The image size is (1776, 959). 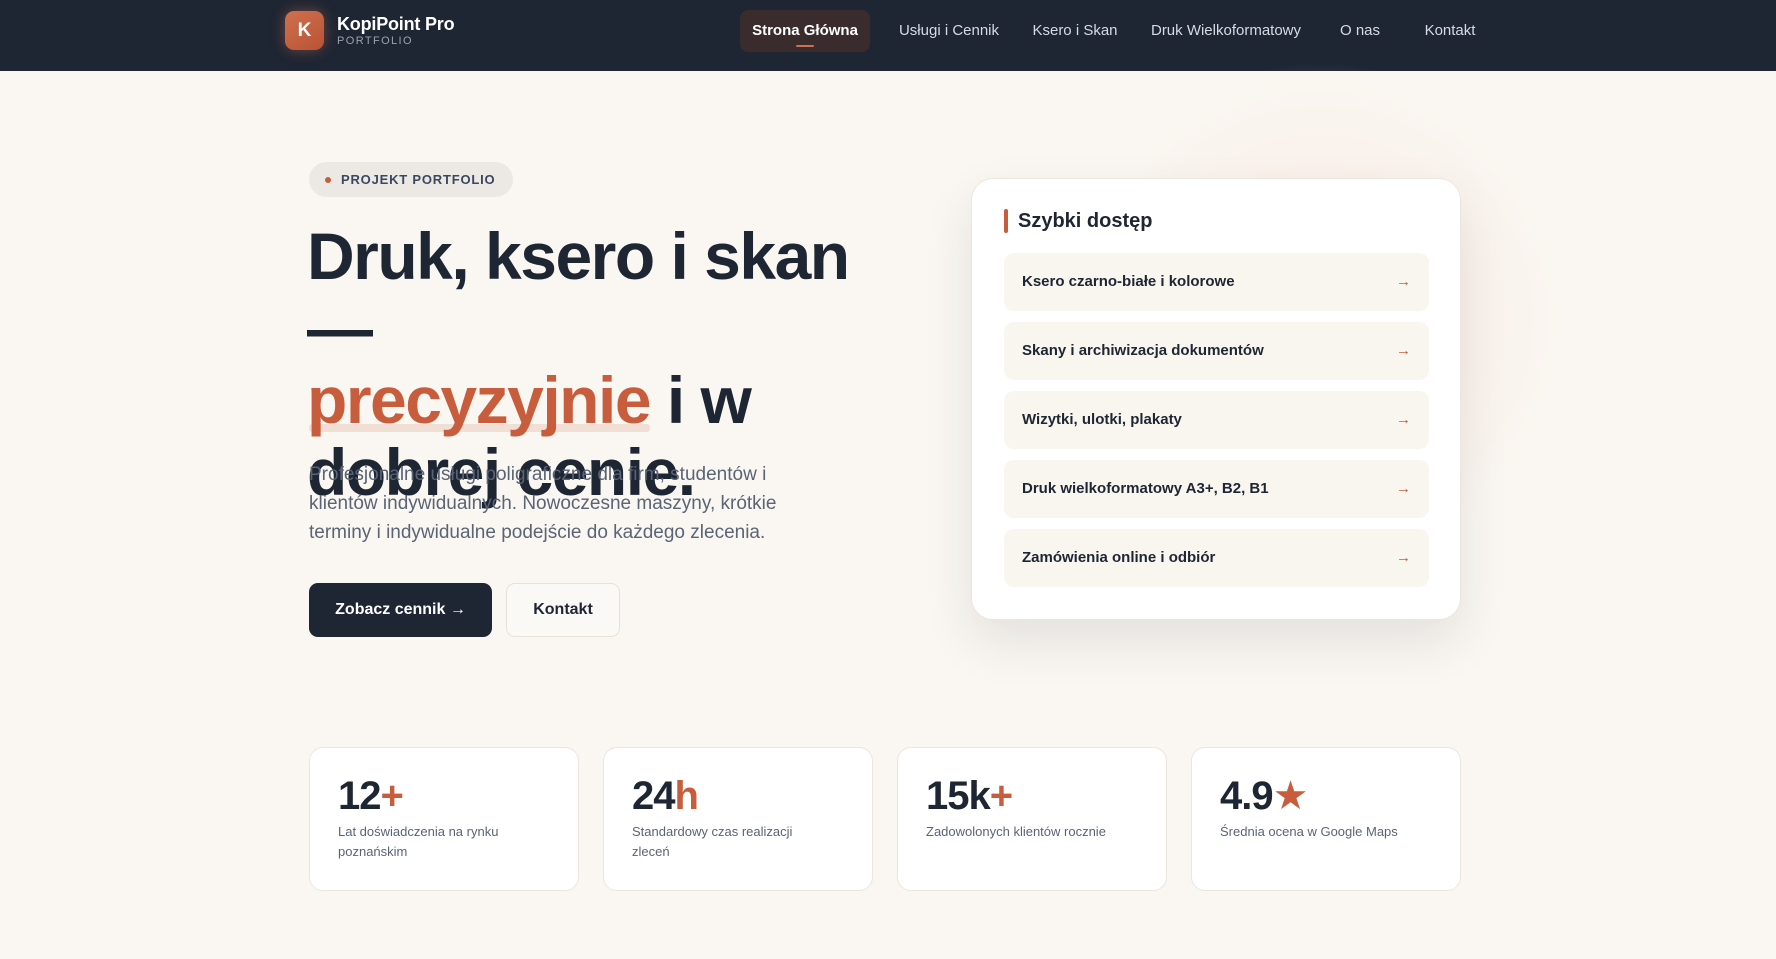 I want to click on nav-item-o-nas: O nas, so click(x=1360, y=31).